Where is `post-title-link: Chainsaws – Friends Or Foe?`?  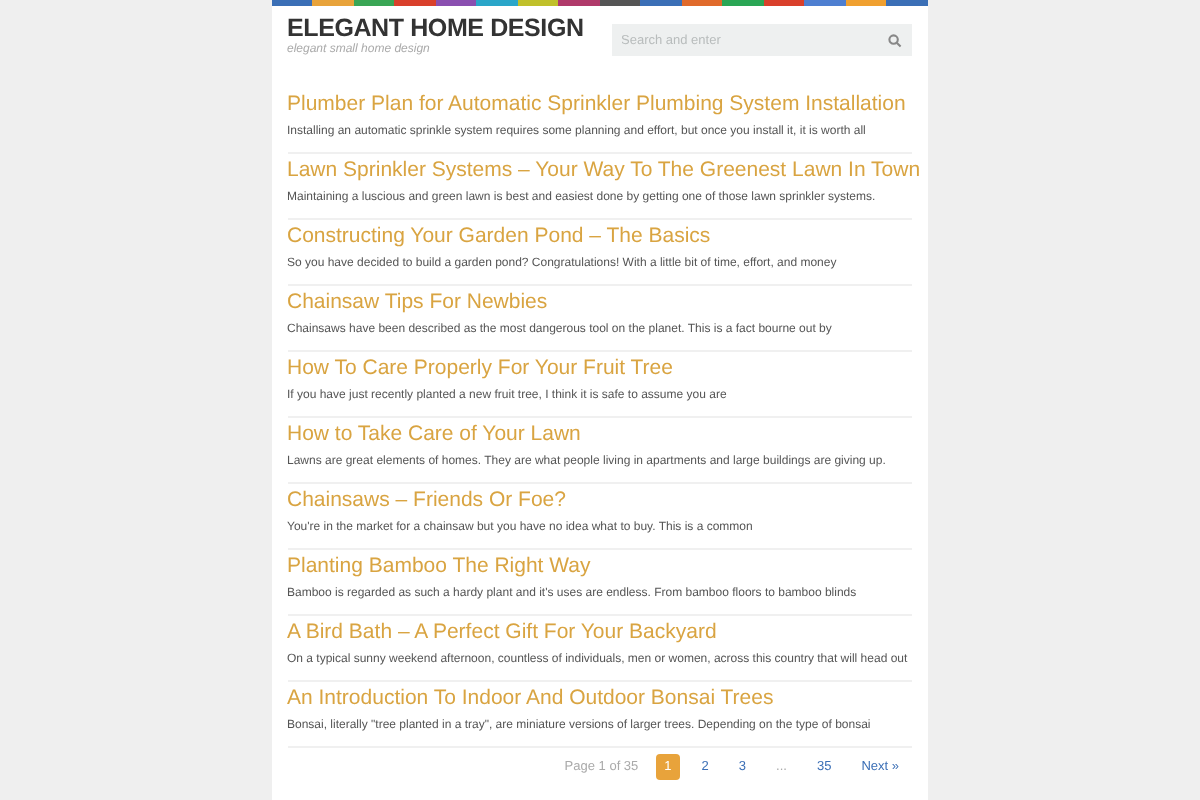 post-title-link: Chainsaws – Friends Or Foe? is located at coordinates (599, 501).